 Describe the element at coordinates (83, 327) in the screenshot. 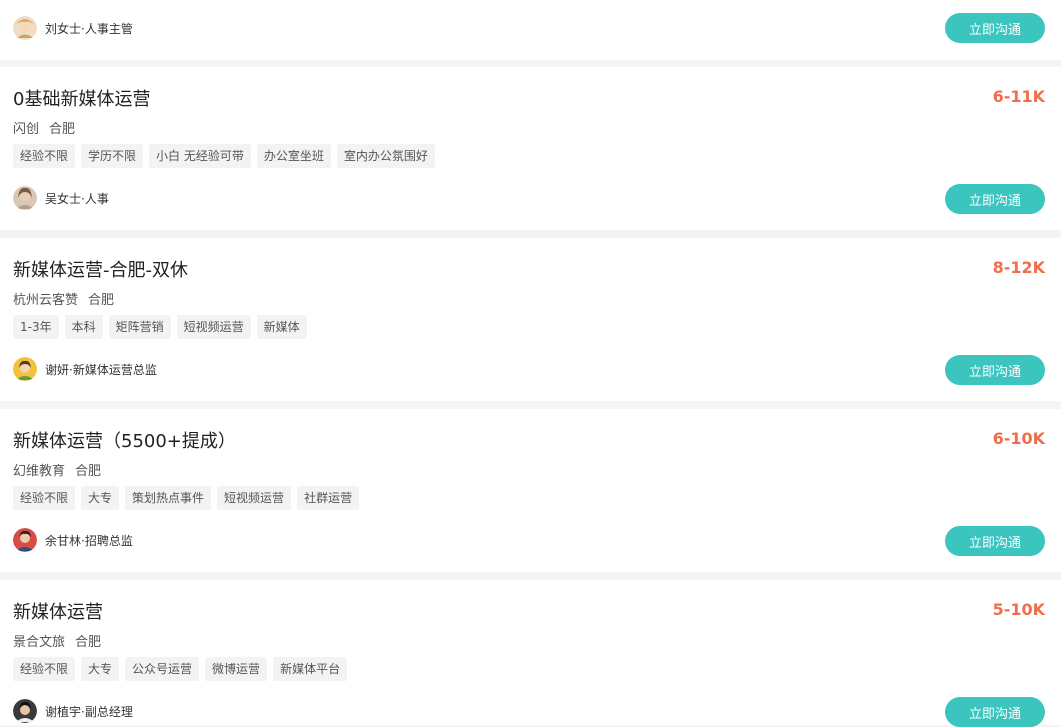

I see `tag: 本科` at that location.